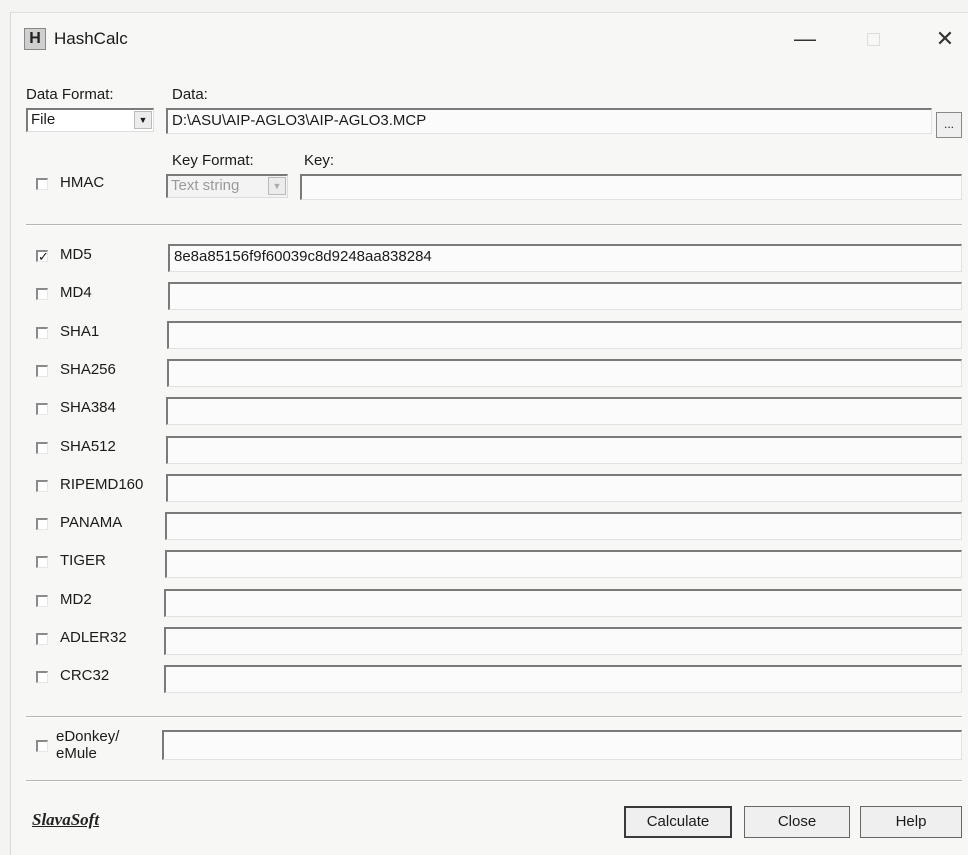 The image size is (968, 855). I want to click on close-window-button: ✕, so click(945, 39).